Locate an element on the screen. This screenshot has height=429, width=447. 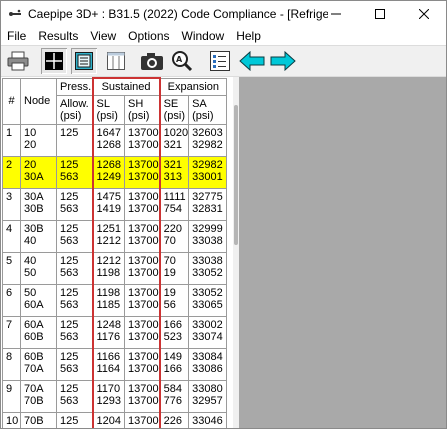
sa-cell: 33084 33086 is located at coordinates (208, 364).